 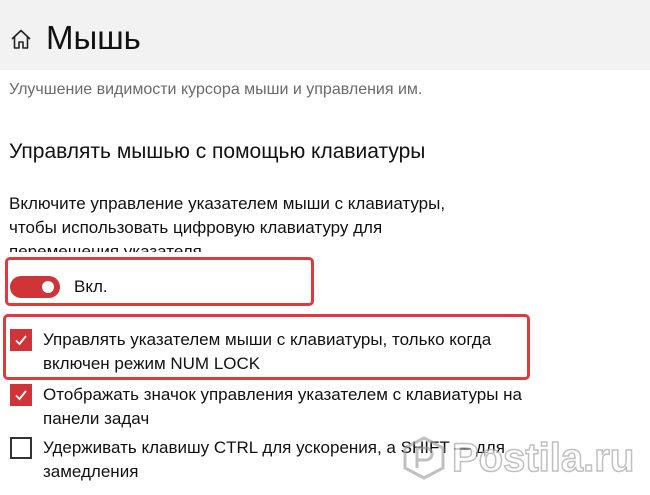 I want to click on page-title: Мышь, so click(x=93, y=37).